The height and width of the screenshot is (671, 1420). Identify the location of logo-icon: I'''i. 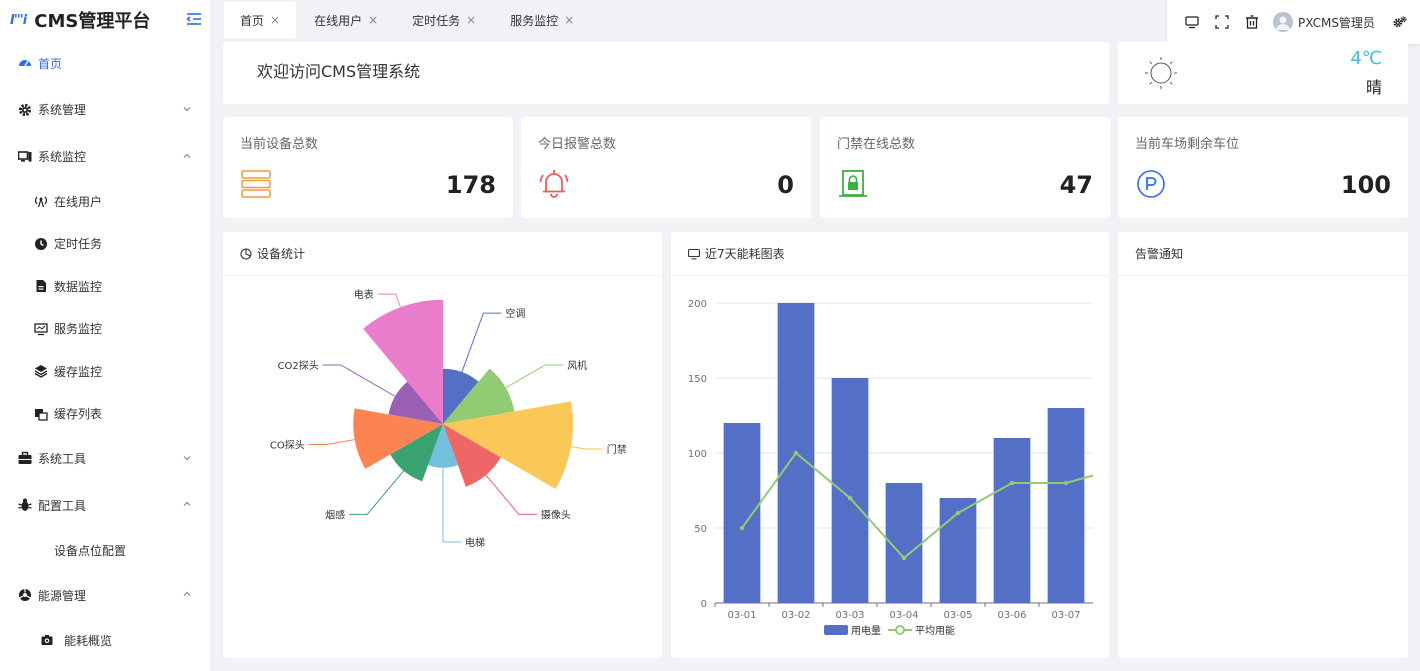
(18, 20).